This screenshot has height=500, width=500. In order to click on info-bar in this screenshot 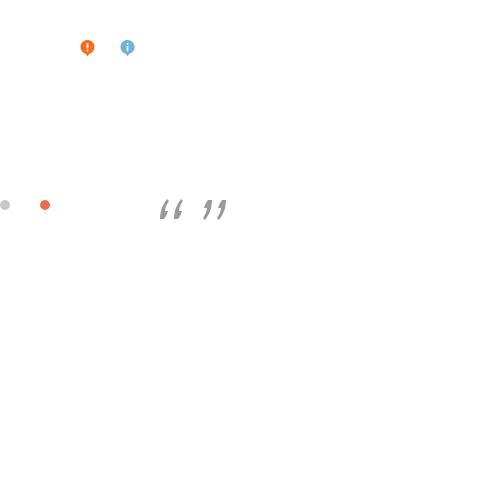, I will do `click(127, 48)`.